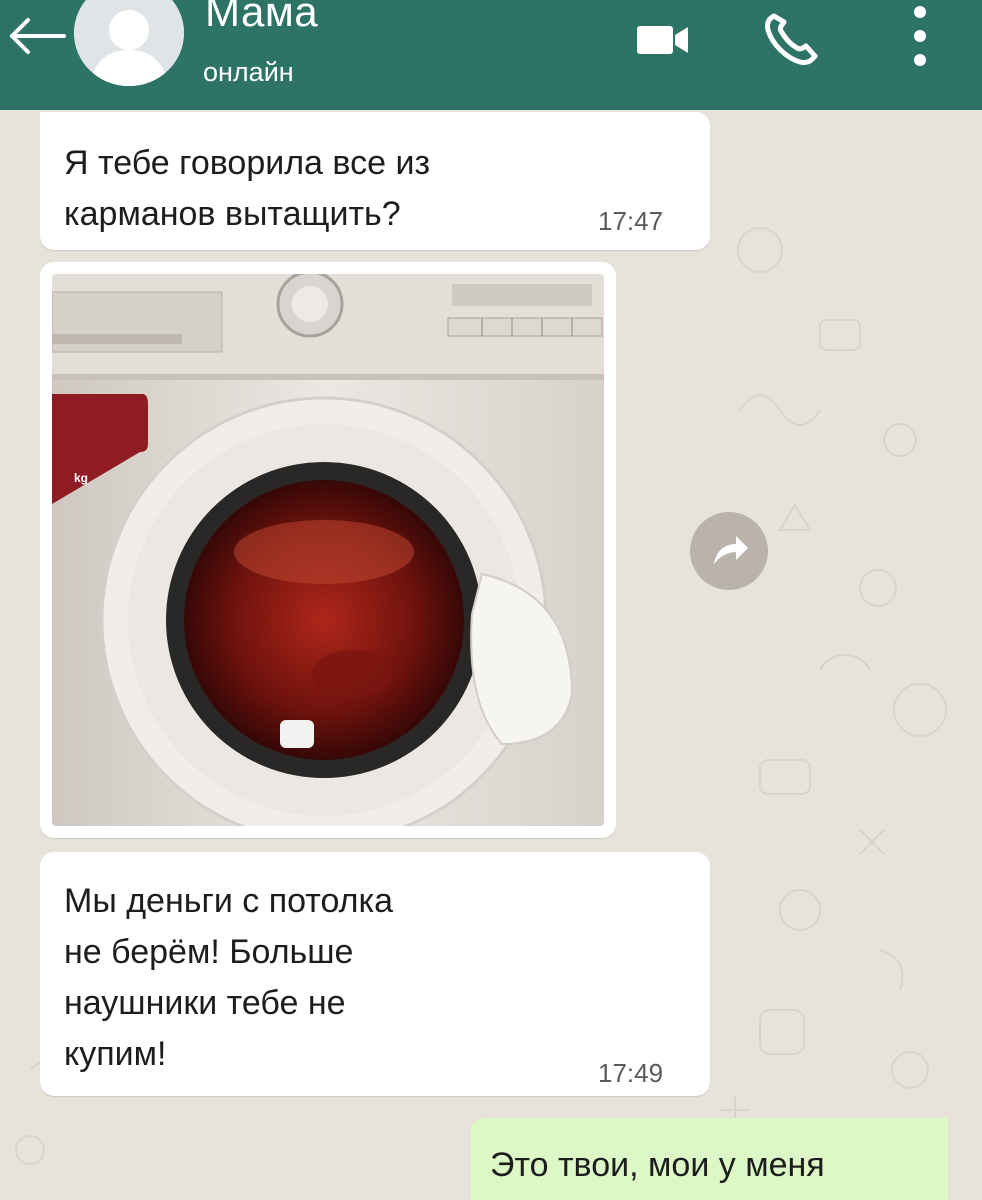 This screenshot has width=982, height=1200. I want to click on avatar, so click(129, 43).